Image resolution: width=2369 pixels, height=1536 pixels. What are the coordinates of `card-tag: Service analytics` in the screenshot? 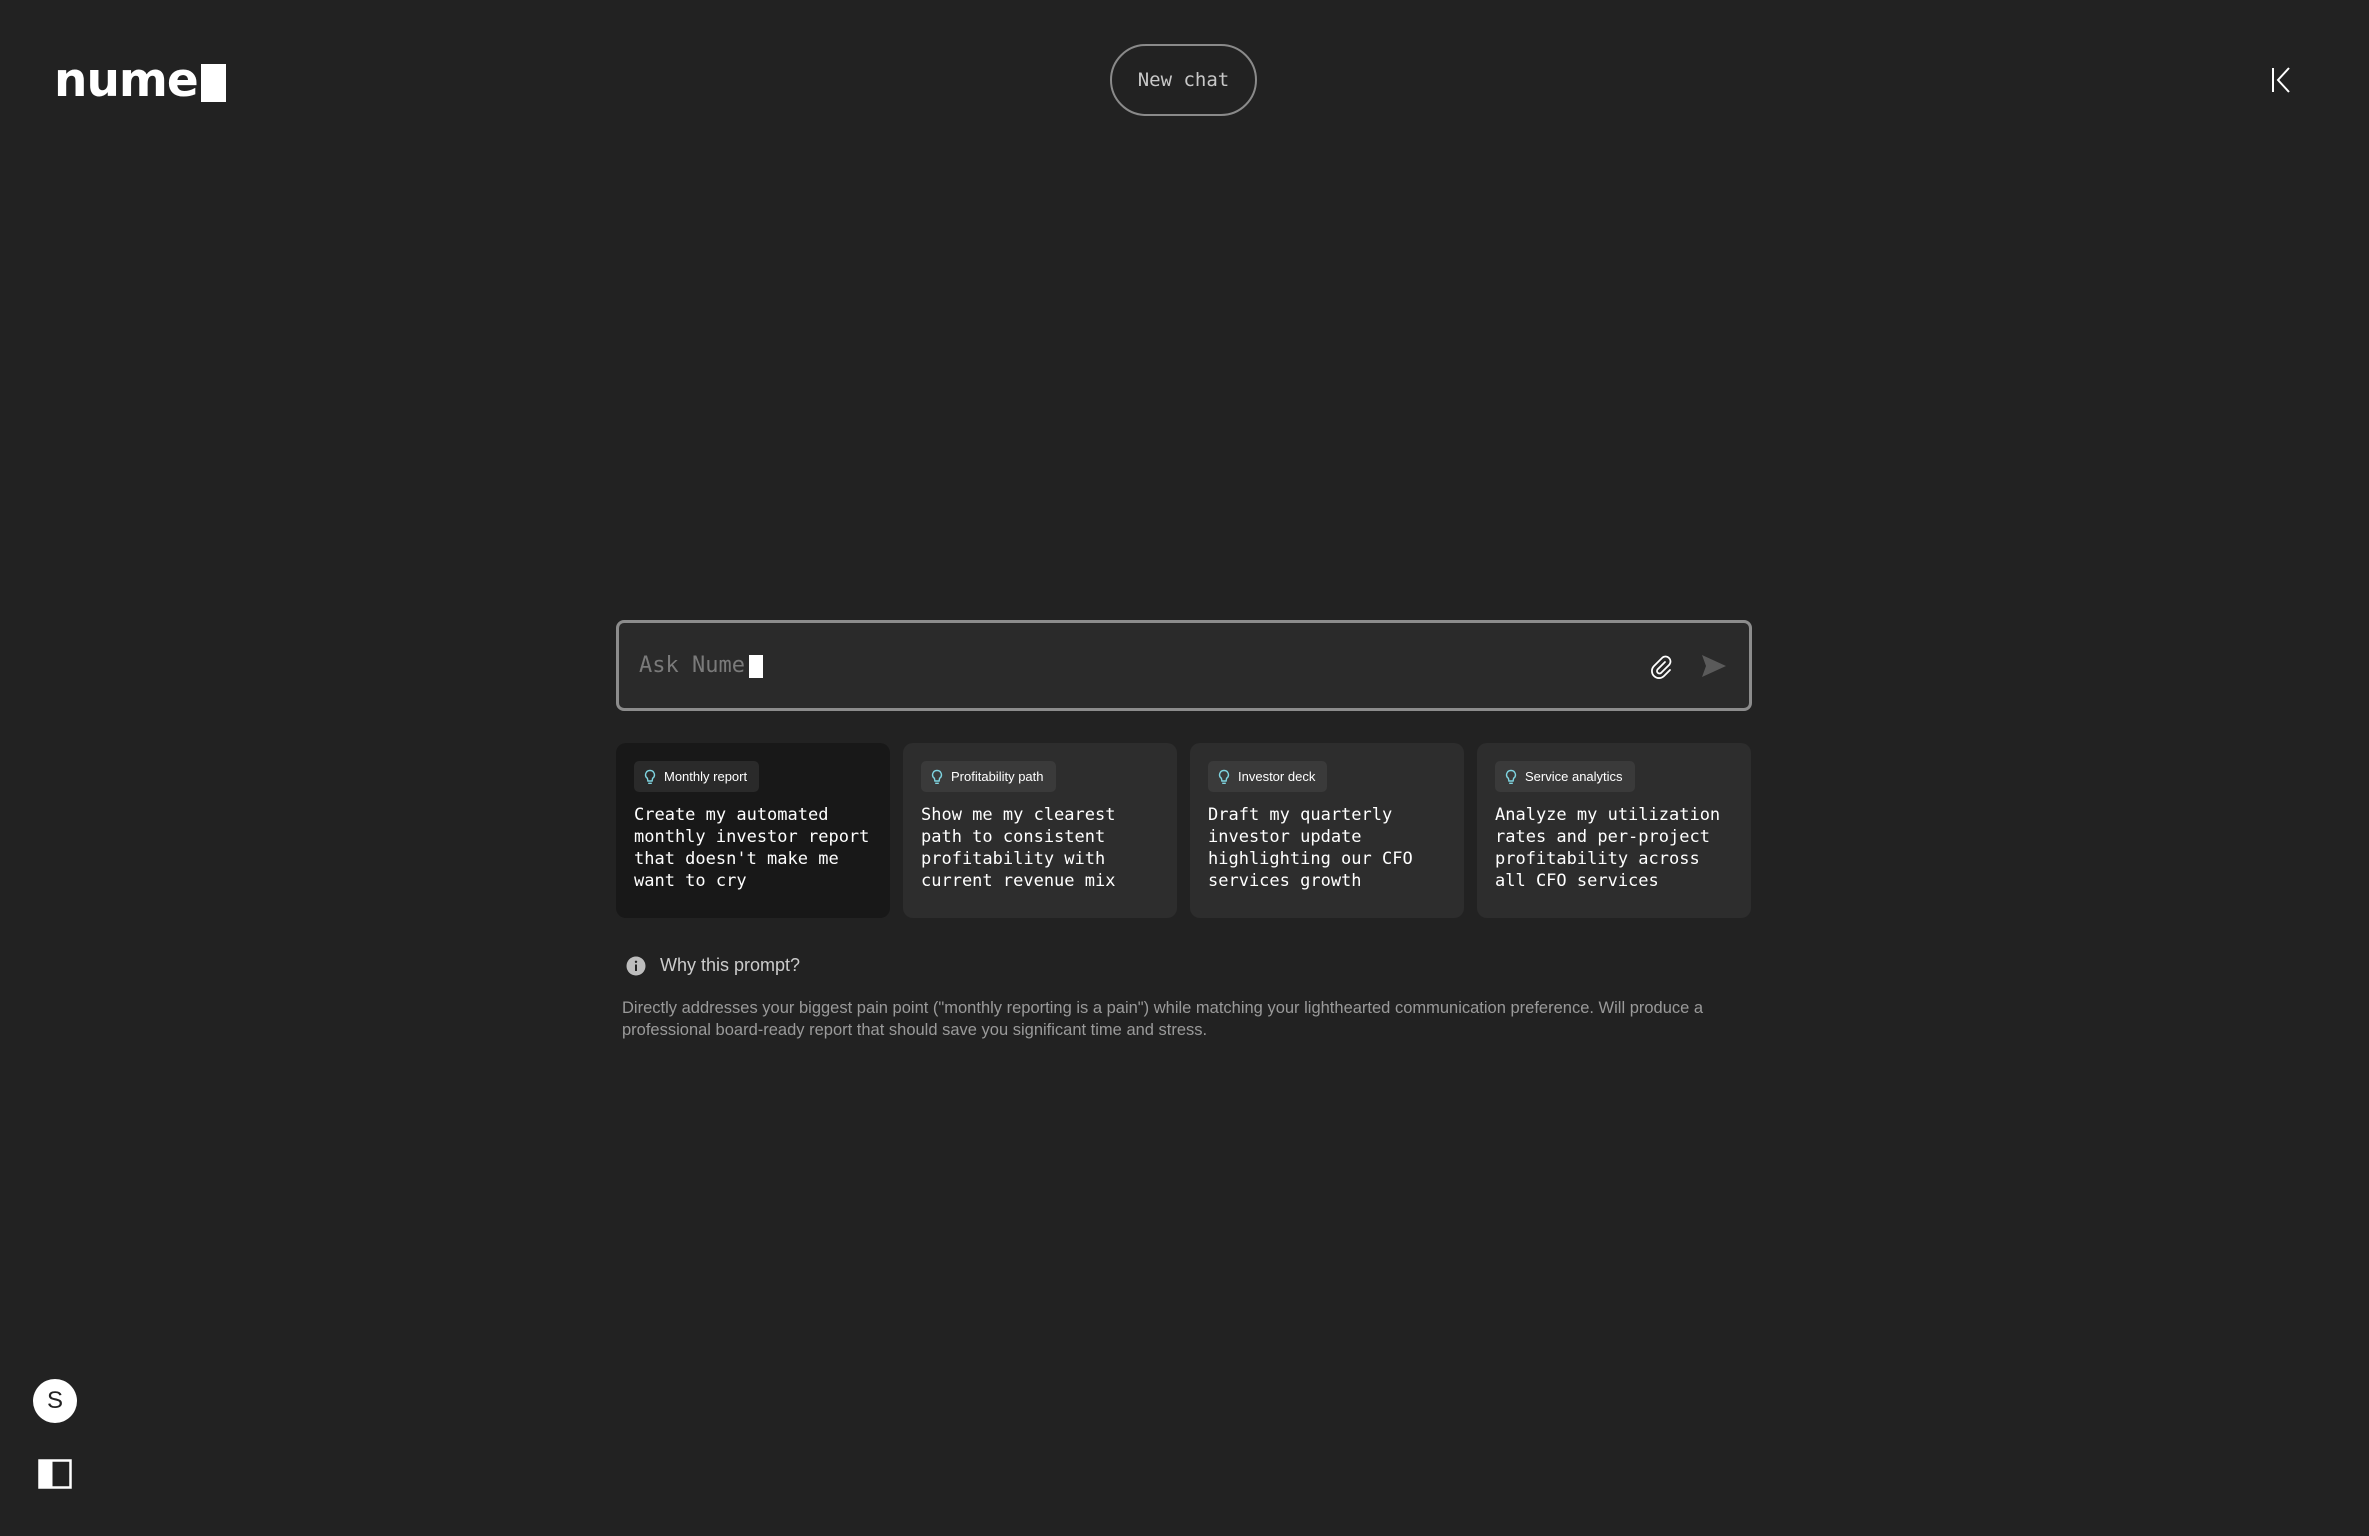 It's located at (1565, 776).